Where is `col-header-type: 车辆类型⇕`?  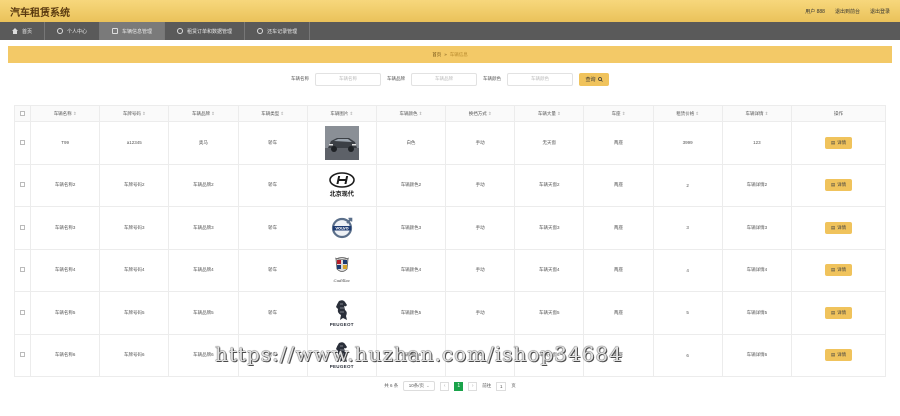 col-header-type: 车辆类型⇕ is located at coordinates (272, 113).